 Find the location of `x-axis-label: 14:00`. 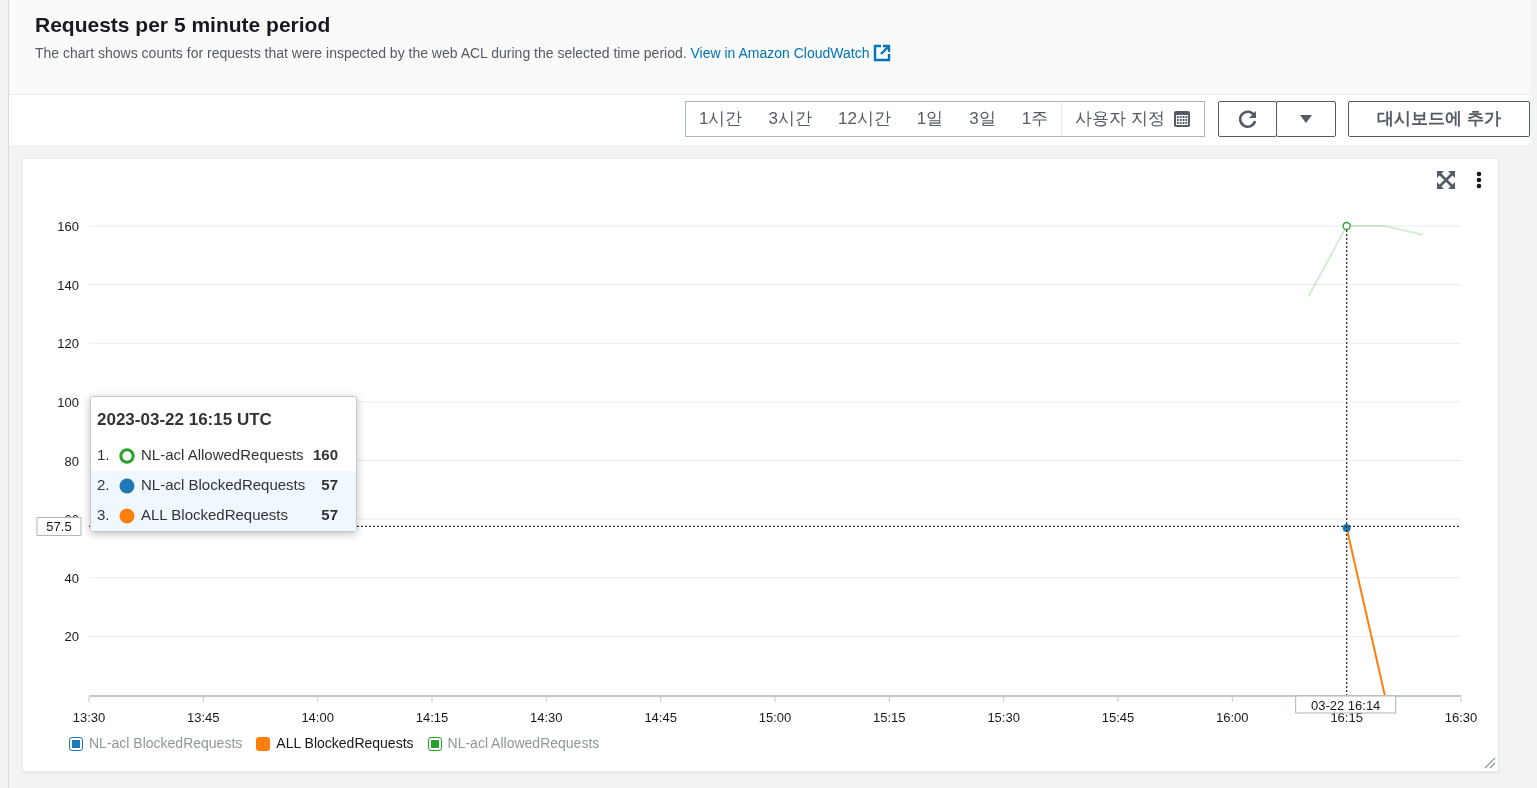

x-axis-label: 14:00 is located at coordinates (317, 717).